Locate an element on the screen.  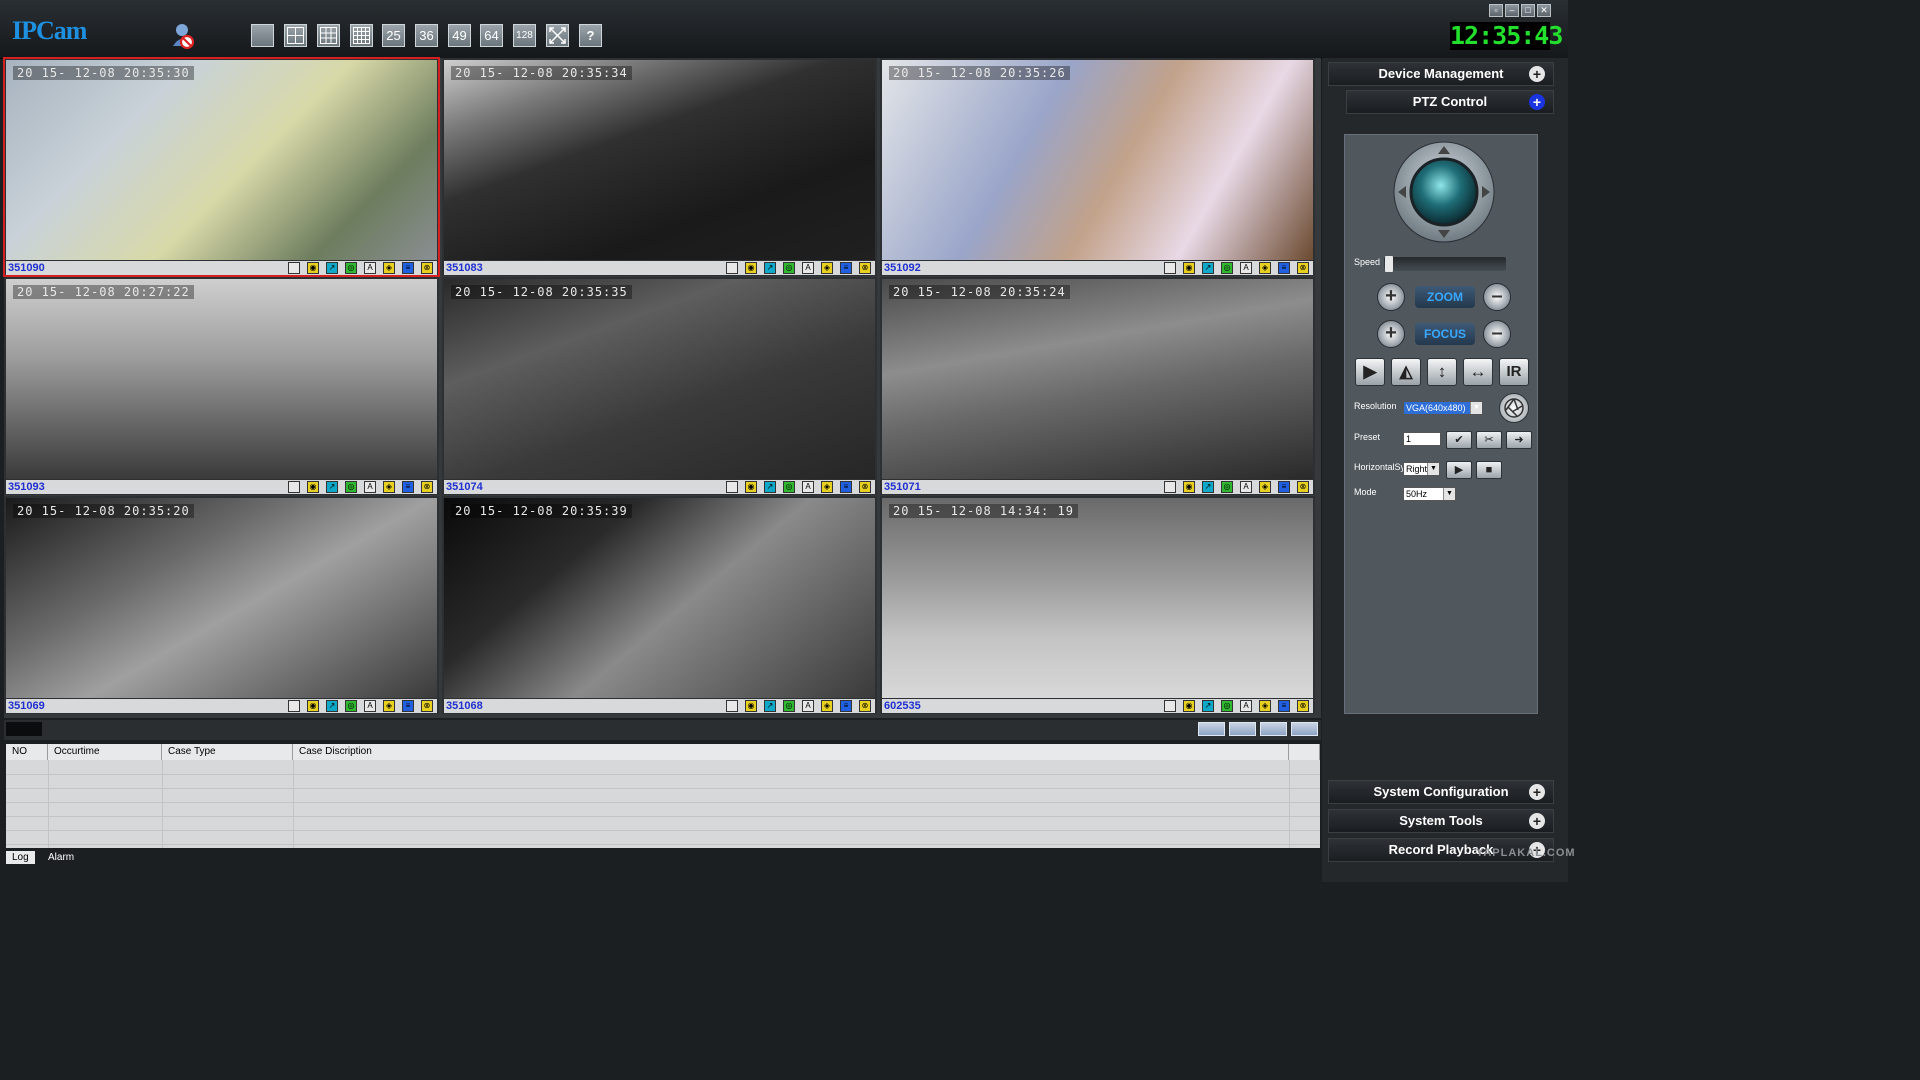
clear-log-icon is located at coordinates (1304, 729).